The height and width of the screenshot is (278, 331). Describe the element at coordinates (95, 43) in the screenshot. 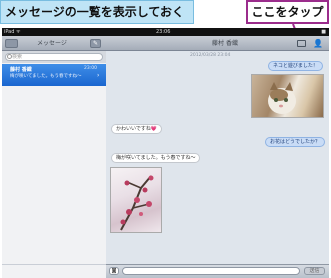

I see `compose-button: ✎` at that location.